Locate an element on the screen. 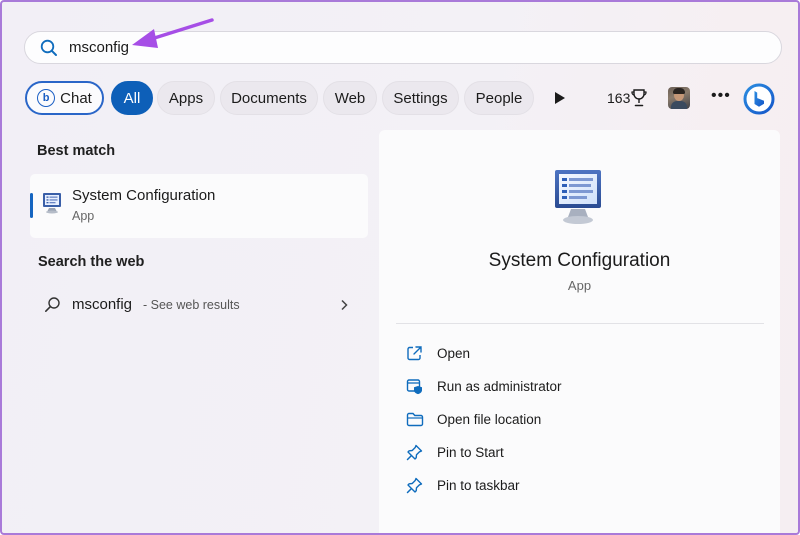 Image resolution: width=800 pixels, height=535 pixels. rewards-count: 163 is located at coordinates (618, 98).